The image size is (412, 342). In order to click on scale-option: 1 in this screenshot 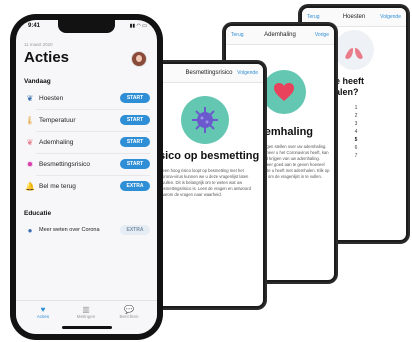, I will do `click(356, 108)`.